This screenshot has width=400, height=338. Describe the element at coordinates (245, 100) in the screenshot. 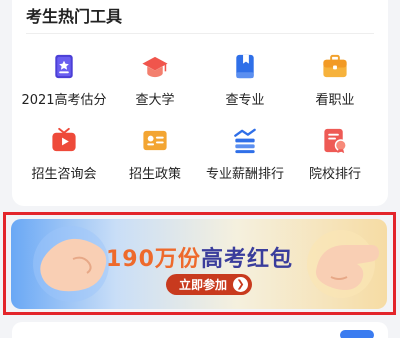

I see `tool-label: 查专业` at that location.